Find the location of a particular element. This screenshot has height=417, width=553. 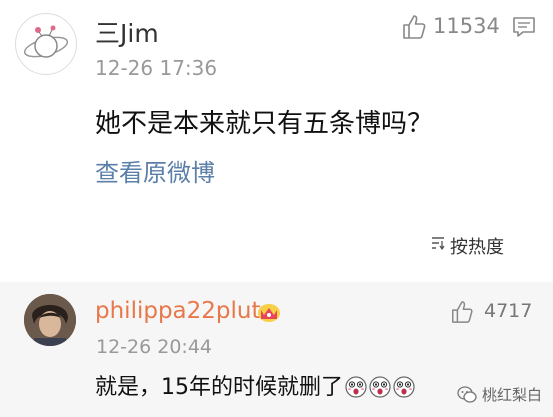

reply-username: philippa22pluto is located at coordinates (185, 311).